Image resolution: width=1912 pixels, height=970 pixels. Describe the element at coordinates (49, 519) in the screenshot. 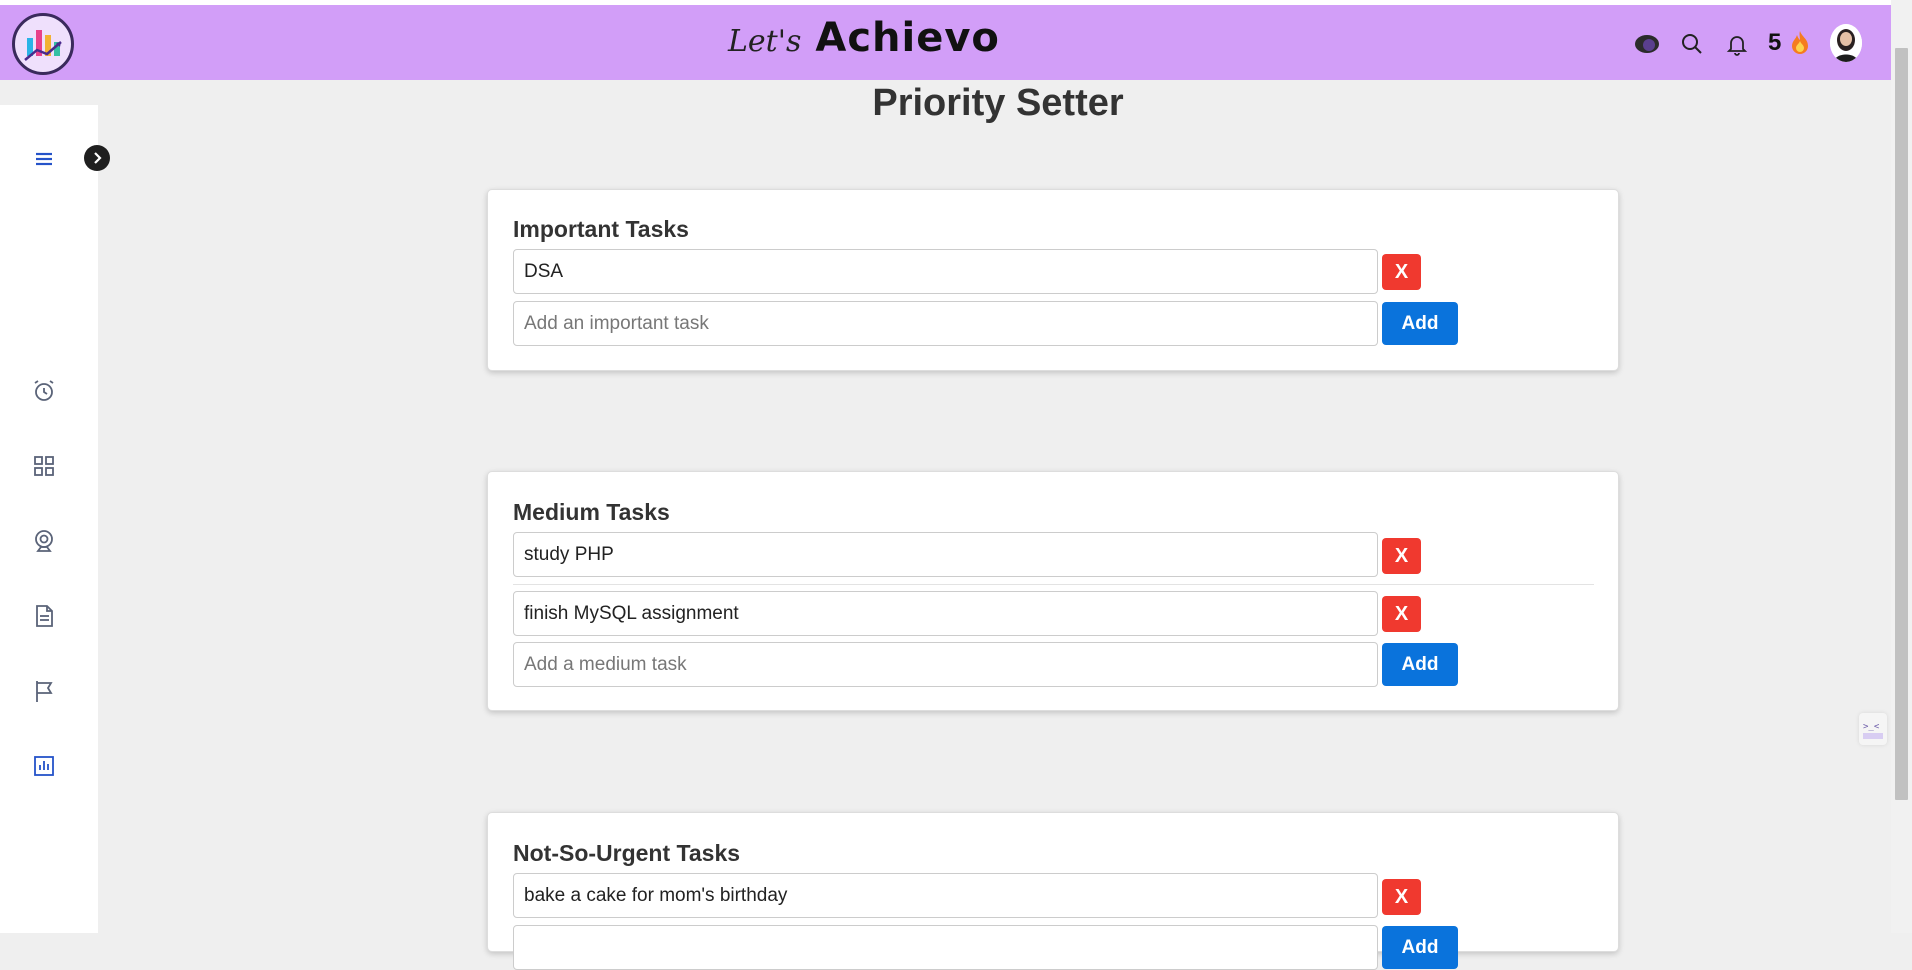

I see `sidebar` at that location.